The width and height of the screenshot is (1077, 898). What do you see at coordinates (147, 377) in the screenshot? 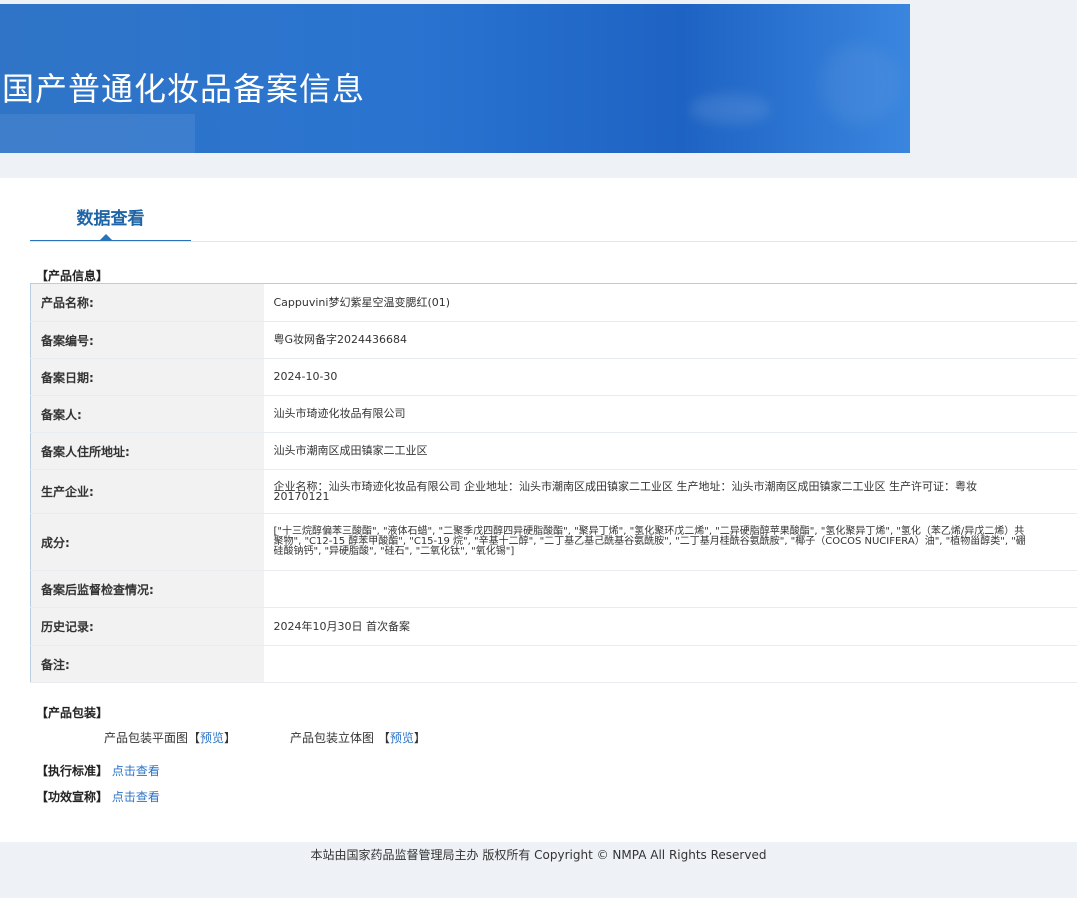
I see `row-label: 备案日期:` at bounding box center [147, 377].